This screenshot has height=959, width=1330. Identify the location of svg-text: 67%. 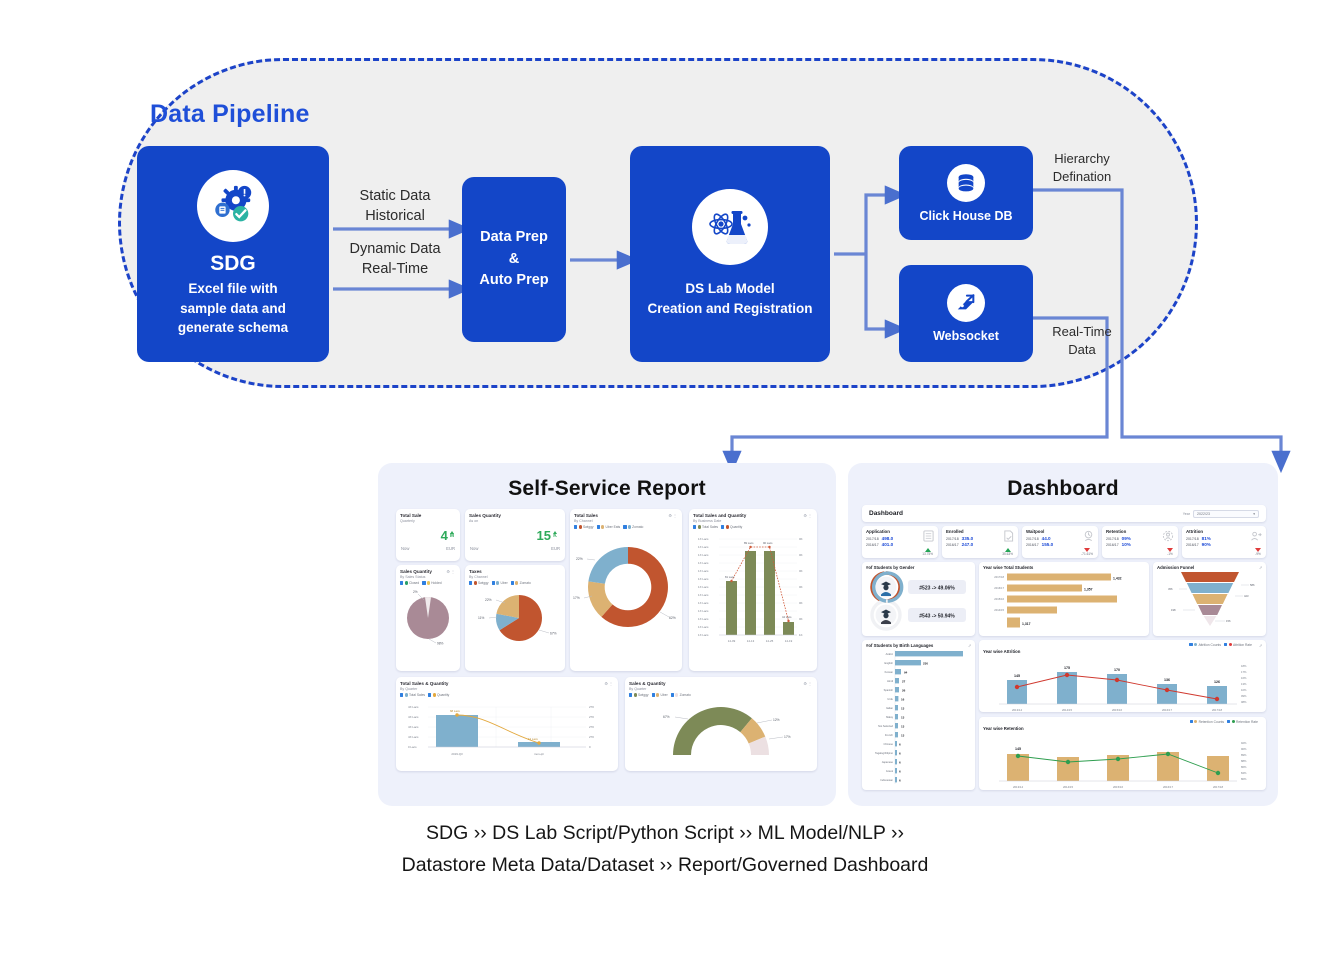
(553, 634).